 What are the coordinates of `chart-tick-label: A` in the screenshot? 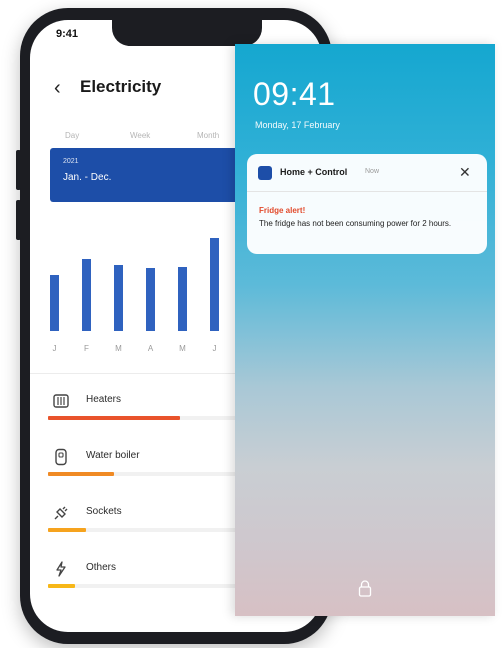 It's located at (151, 348).